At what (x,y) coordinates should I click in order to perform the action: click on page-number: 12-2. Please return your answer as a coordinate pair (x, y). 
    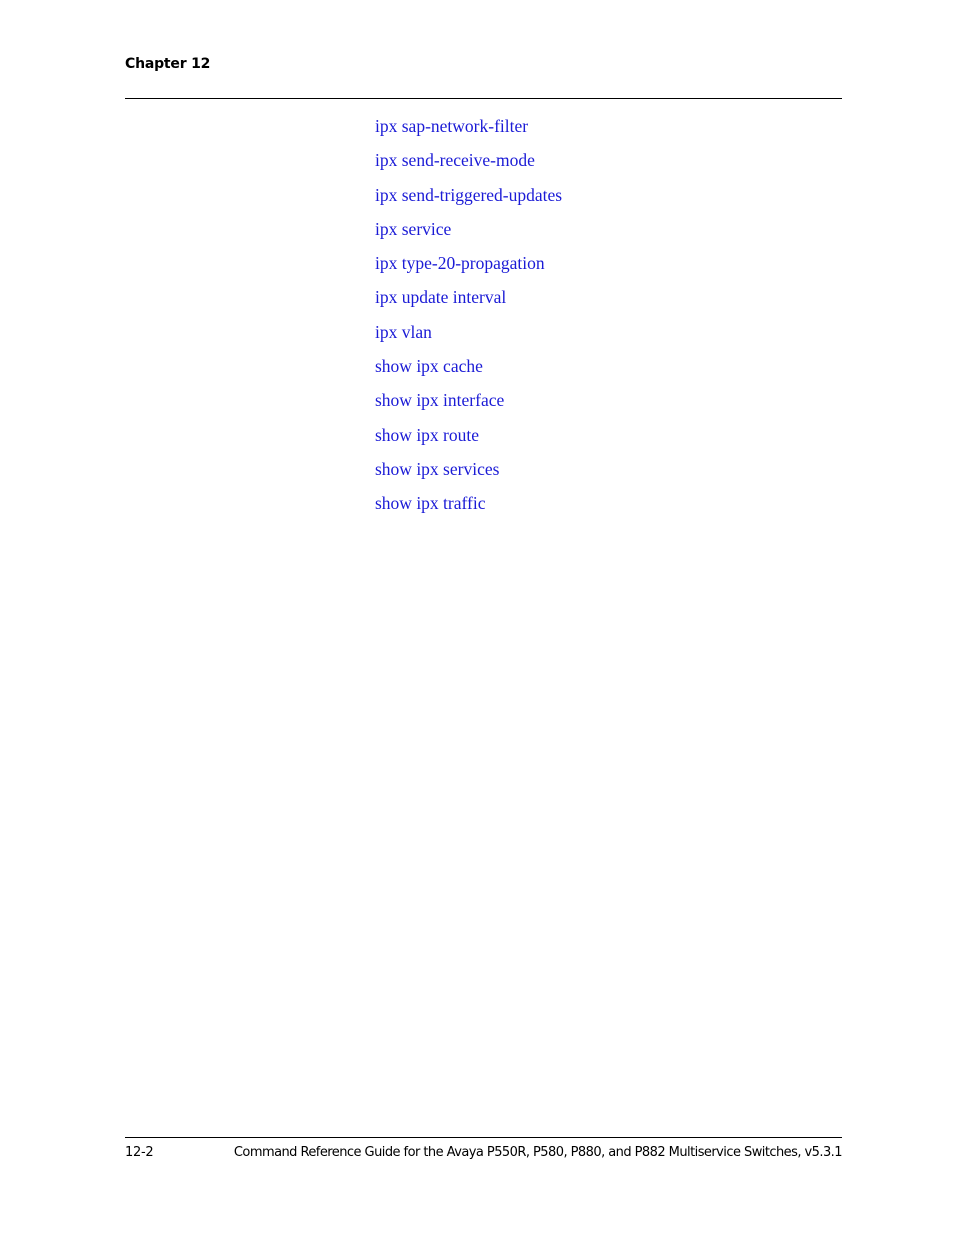
    Looking at the image, I should click on (139, 1152).